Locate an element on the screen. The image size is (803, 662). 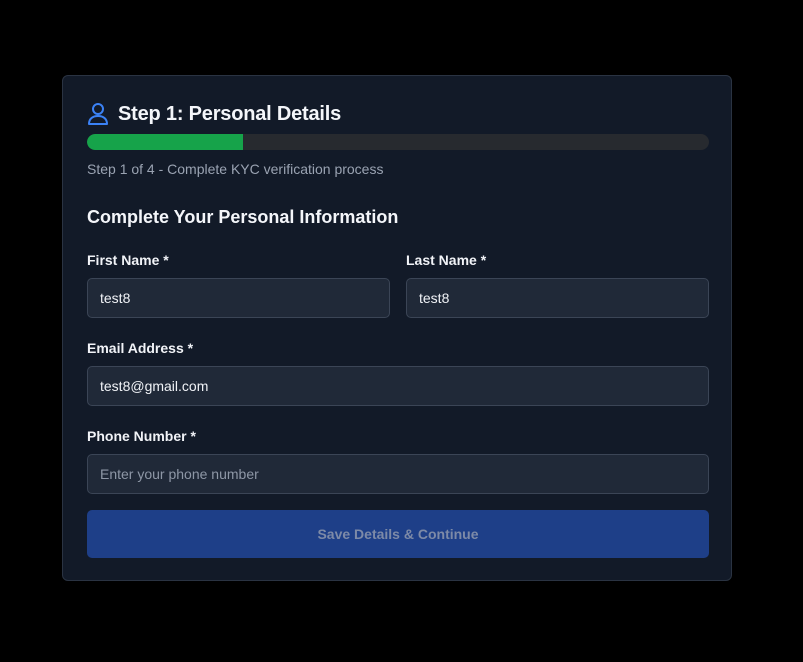
card-header: Step 1: Personal Details is located at coordinates (214, 114).